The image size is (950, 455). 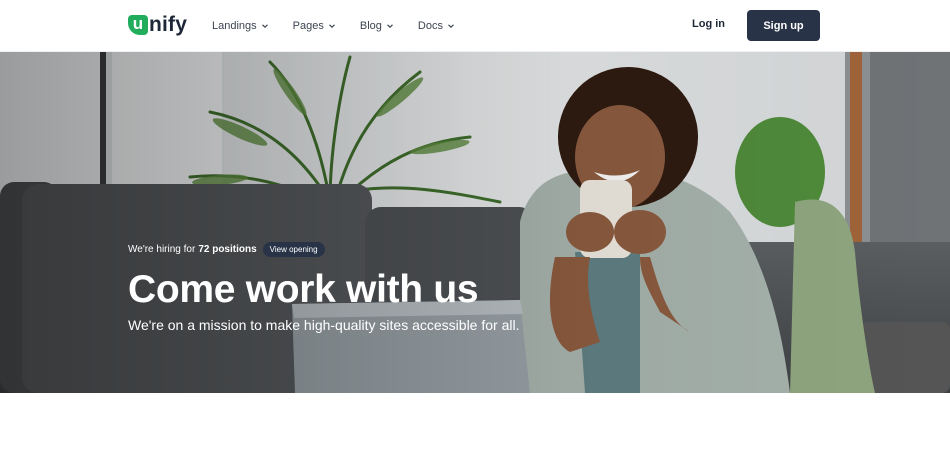 I want to click on nav-item-landings: Landings, so click(x=240, y=26).